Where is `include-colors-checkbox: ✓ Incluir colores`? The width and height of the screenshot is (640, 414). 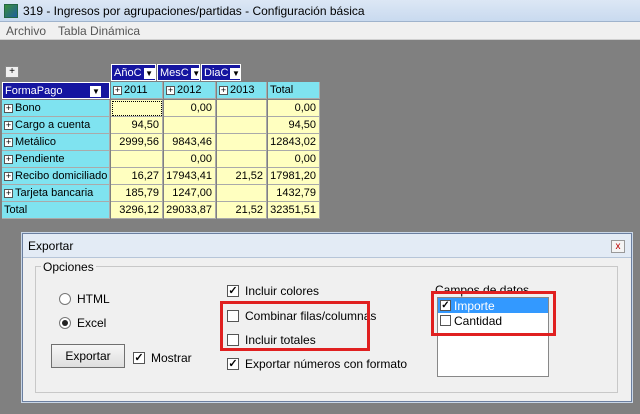
include-colors-checkbox: ✓ Incluir colores is located at coordinates (273, 291).